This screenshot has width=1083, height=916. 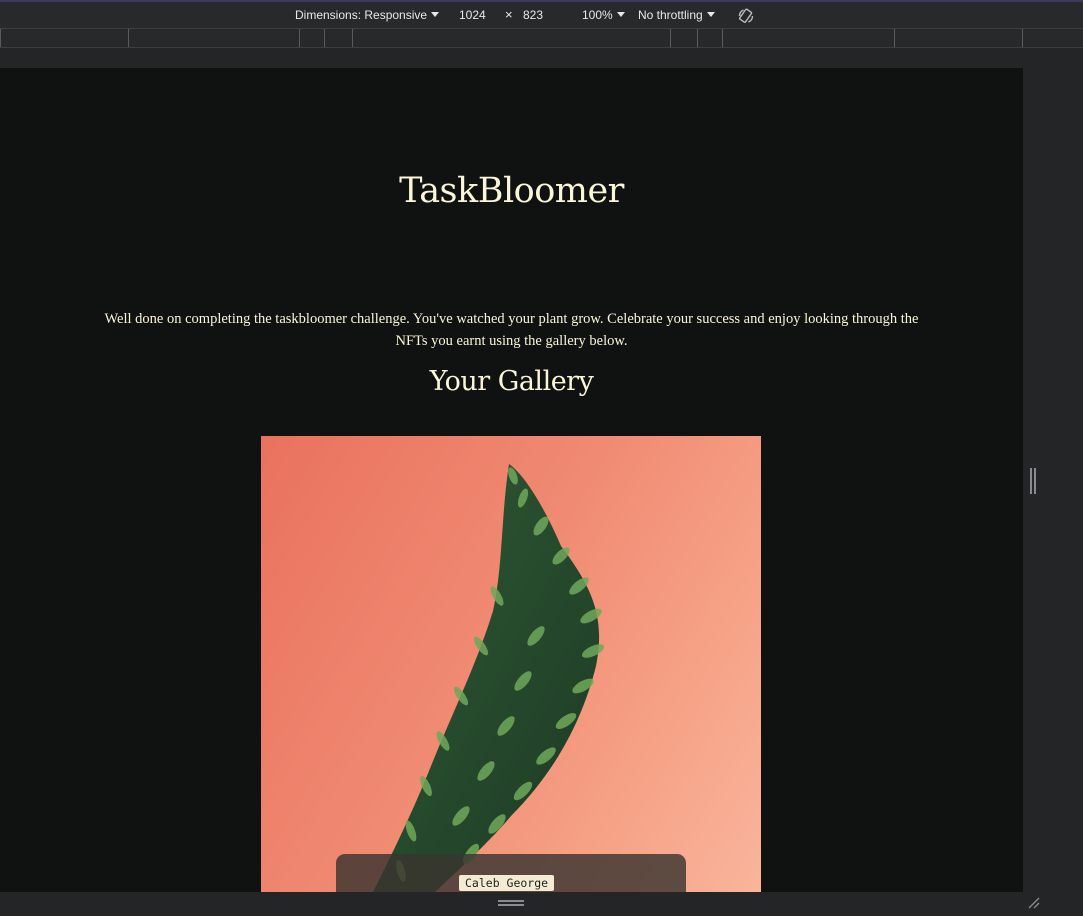 What do you see at coordinates (541, 904) in the screenshot?
I see `devtools-bottom-bar` at bounding box center [541, 904].